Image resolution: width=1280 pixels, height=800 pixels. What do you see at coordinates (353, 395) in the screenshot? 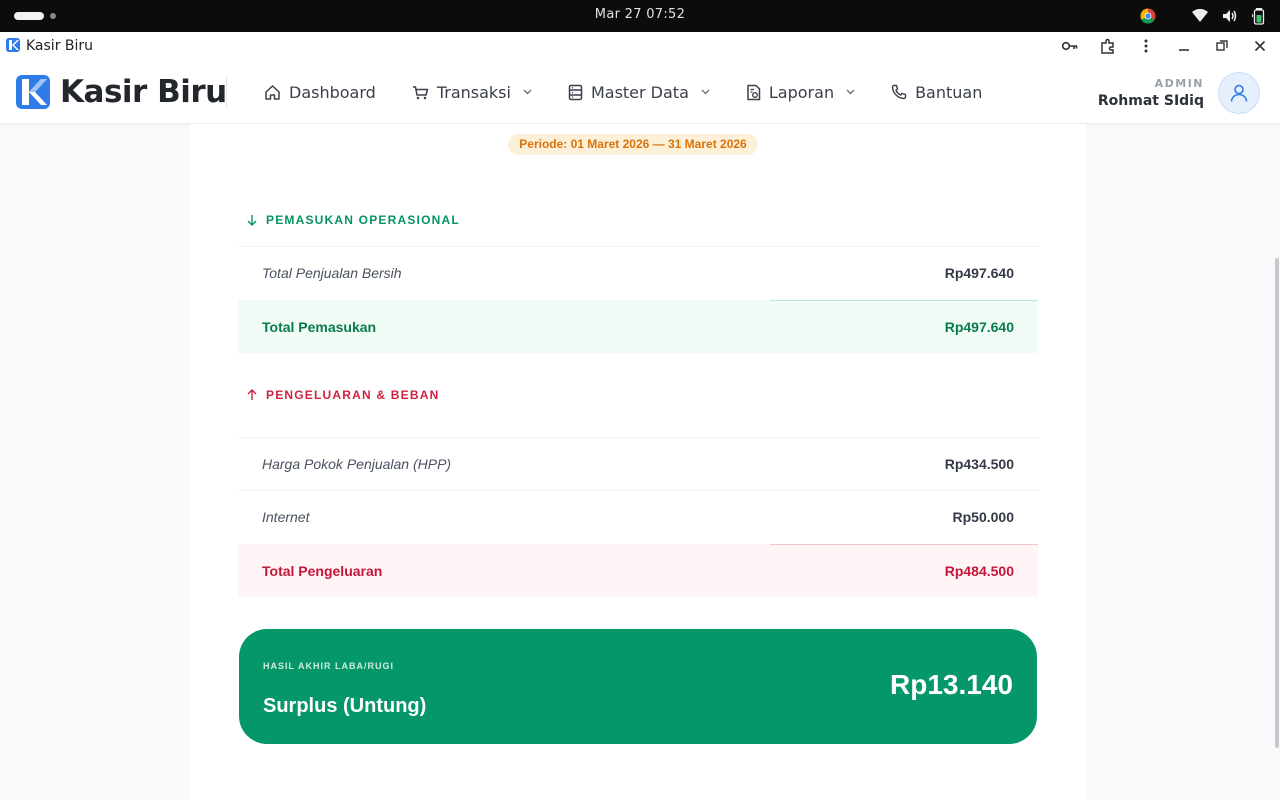
I see `expense-heading-text: PENGELUARAN & BEBAN` at bounding box center [353, 395].